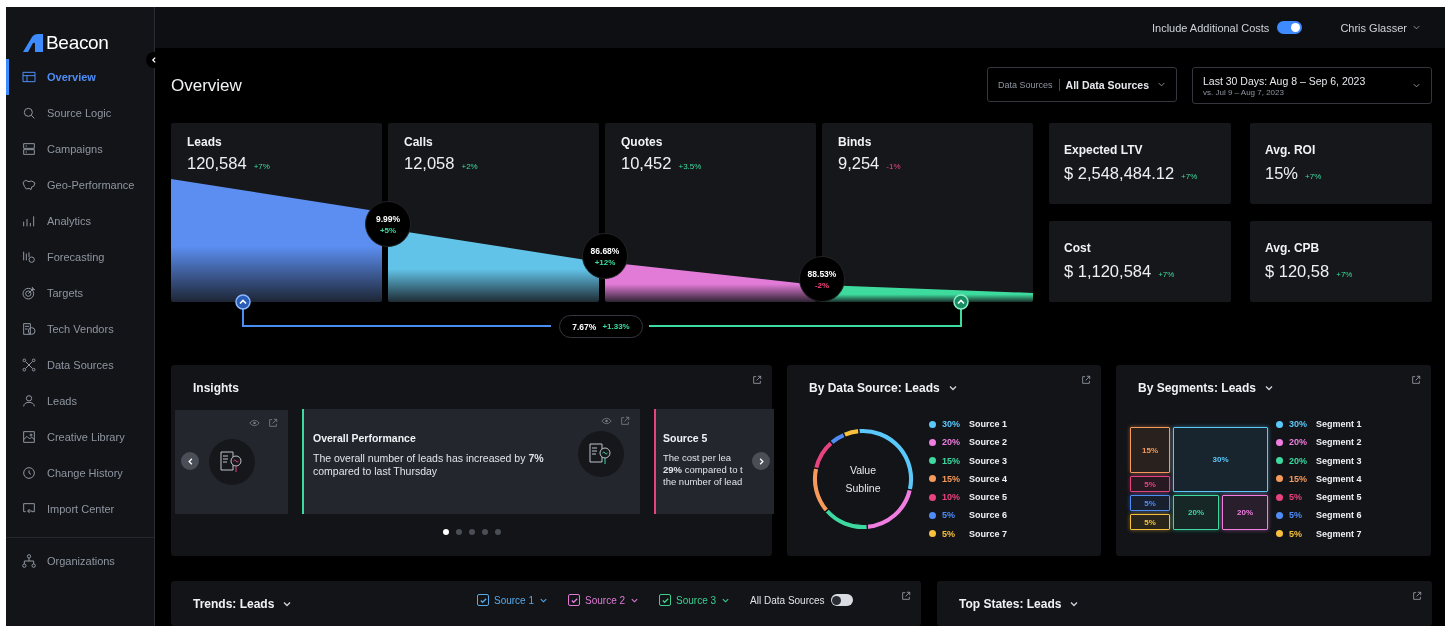 The image size is (1450, 626). What do you see at coordinates (988, 442) in the screenshot?
I see `legend-label: Source 2` at bounding box center [988, 442].